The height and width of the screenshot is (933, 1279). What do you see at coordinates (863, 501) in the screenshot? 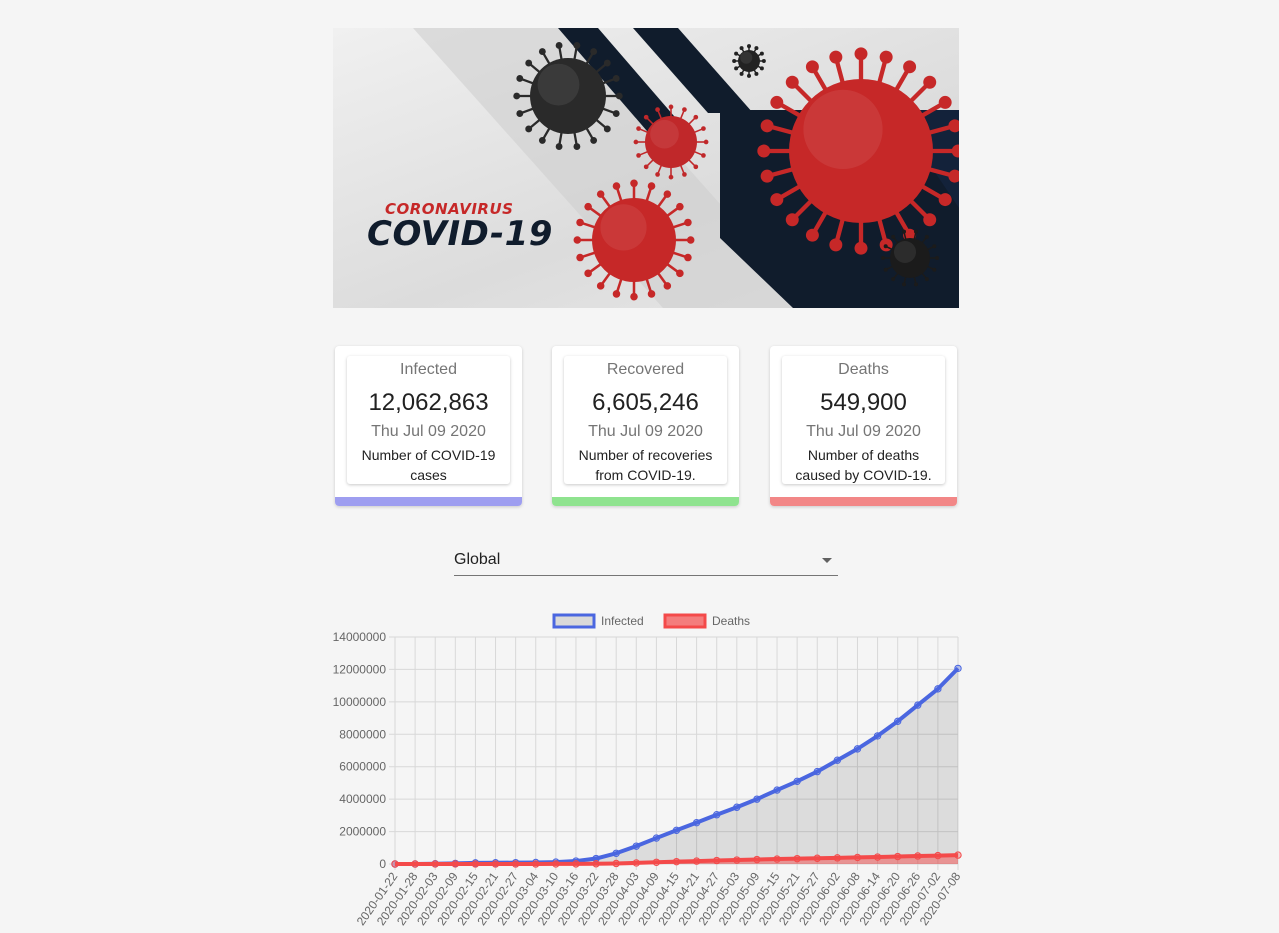
I see `deaths-color-bar` at bounding box center [863, 501].